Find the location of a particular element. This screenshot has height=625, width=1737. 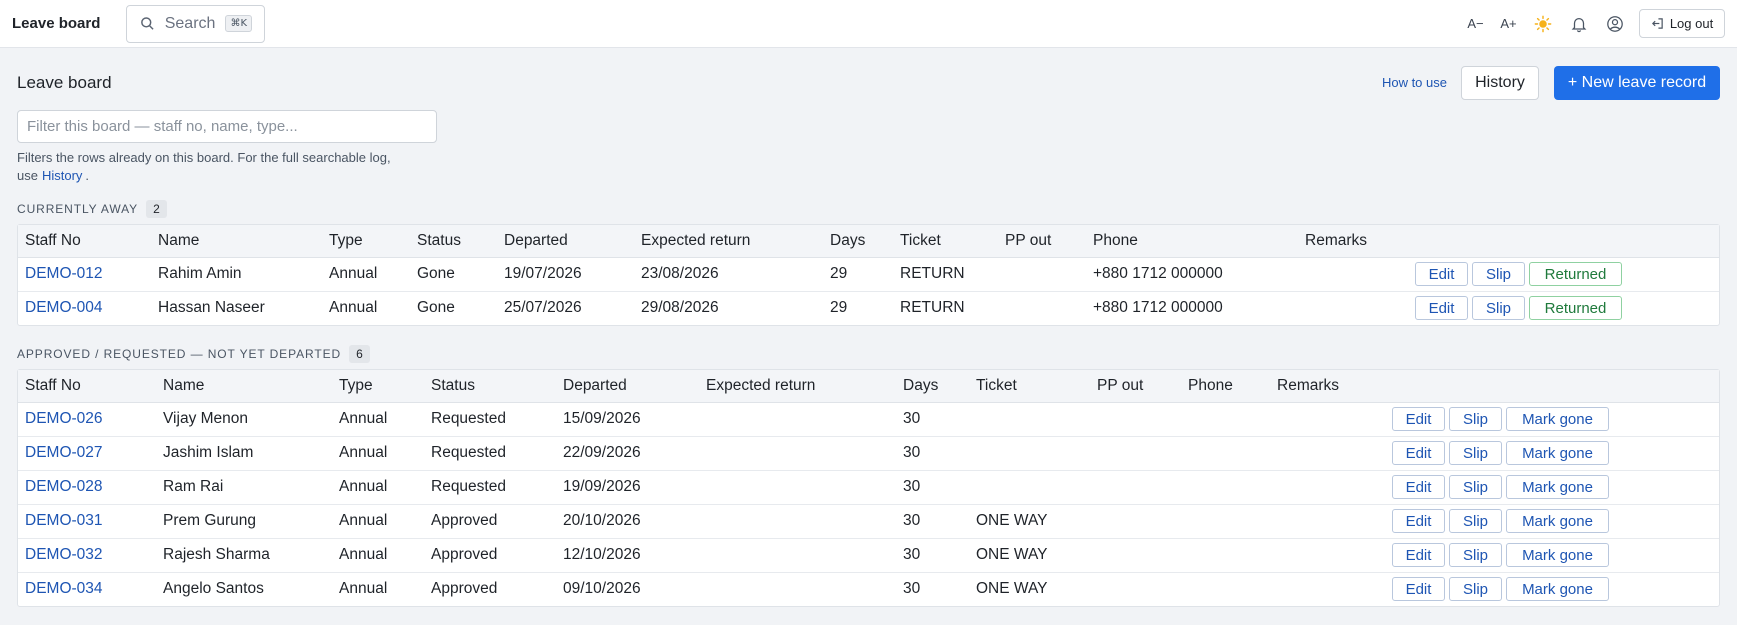

board-filter-input is located at coordinates (227, 126).